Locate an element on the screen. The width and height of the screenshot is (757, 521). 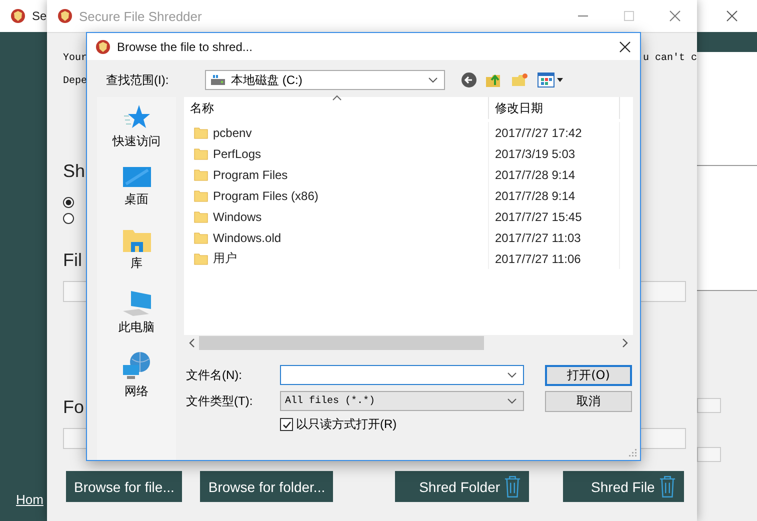
modified-date: 2017/7/27 11:03 is located at coordinates (554, 237).